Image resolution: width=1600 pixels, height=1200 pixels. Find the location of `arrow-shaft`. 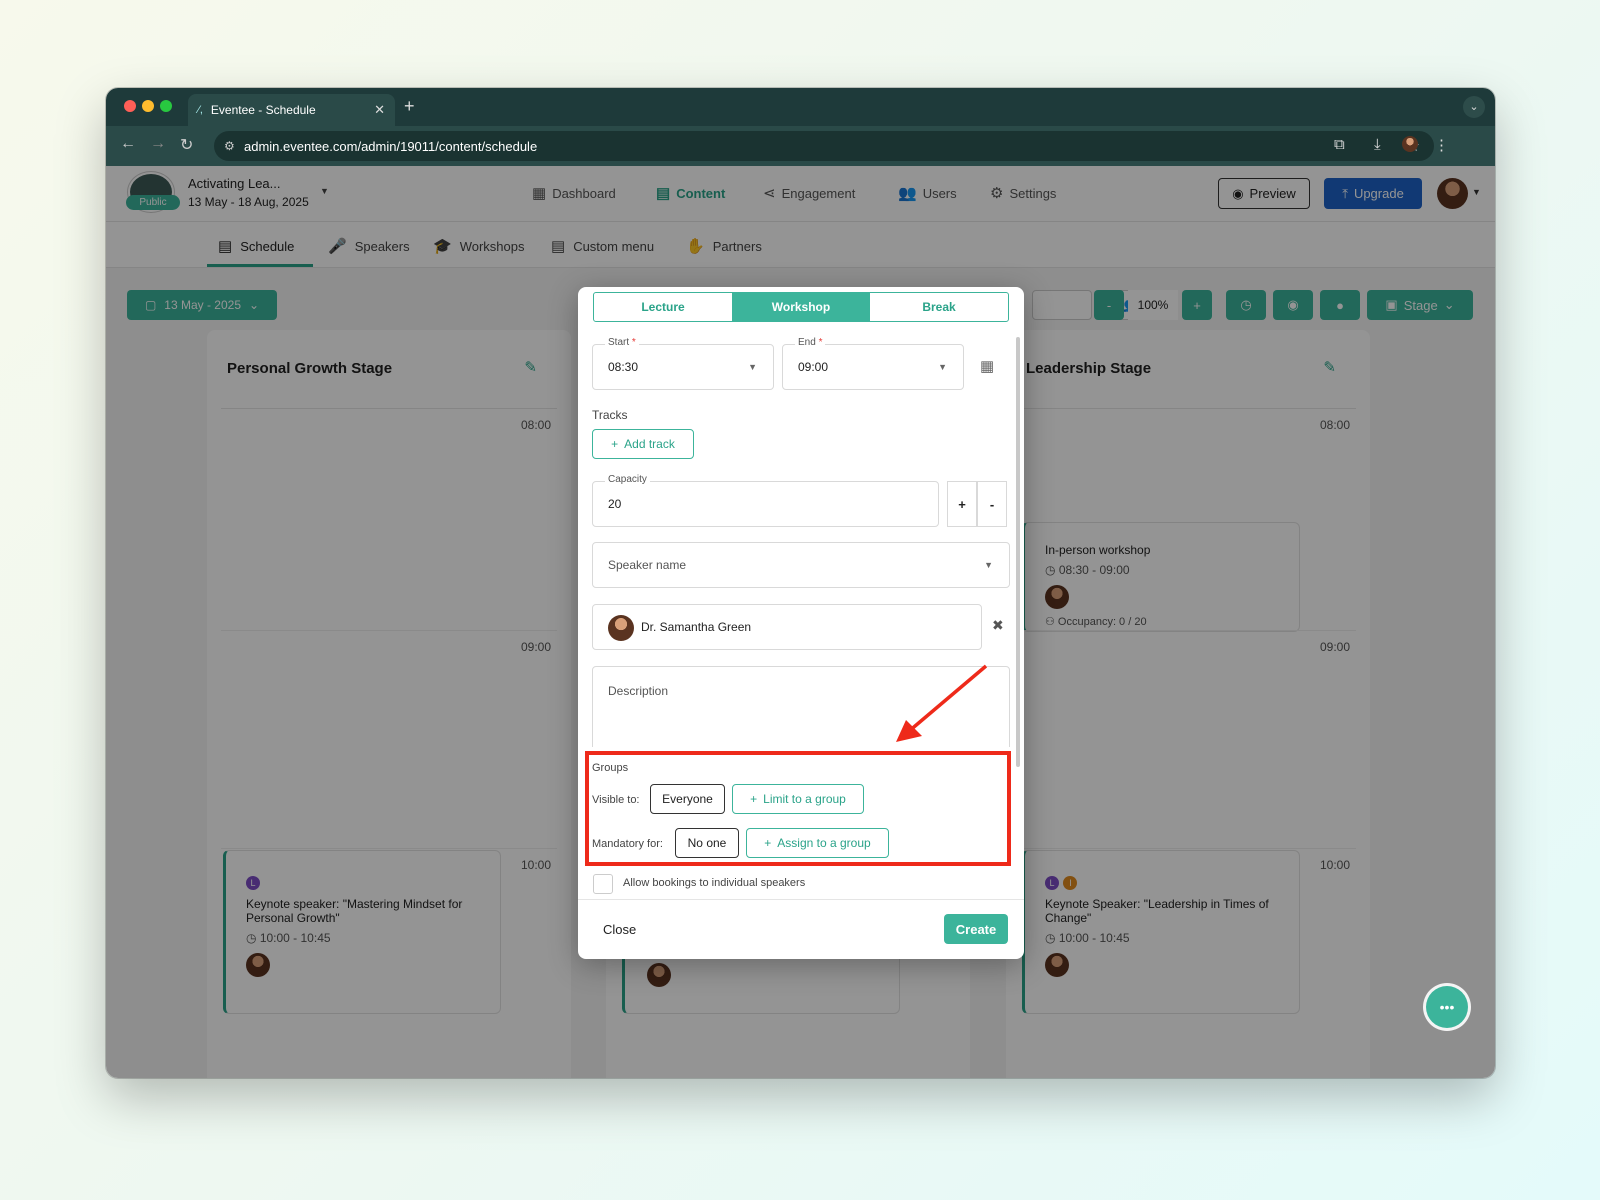

arrow-shaft is located at coordinates (947, 699).